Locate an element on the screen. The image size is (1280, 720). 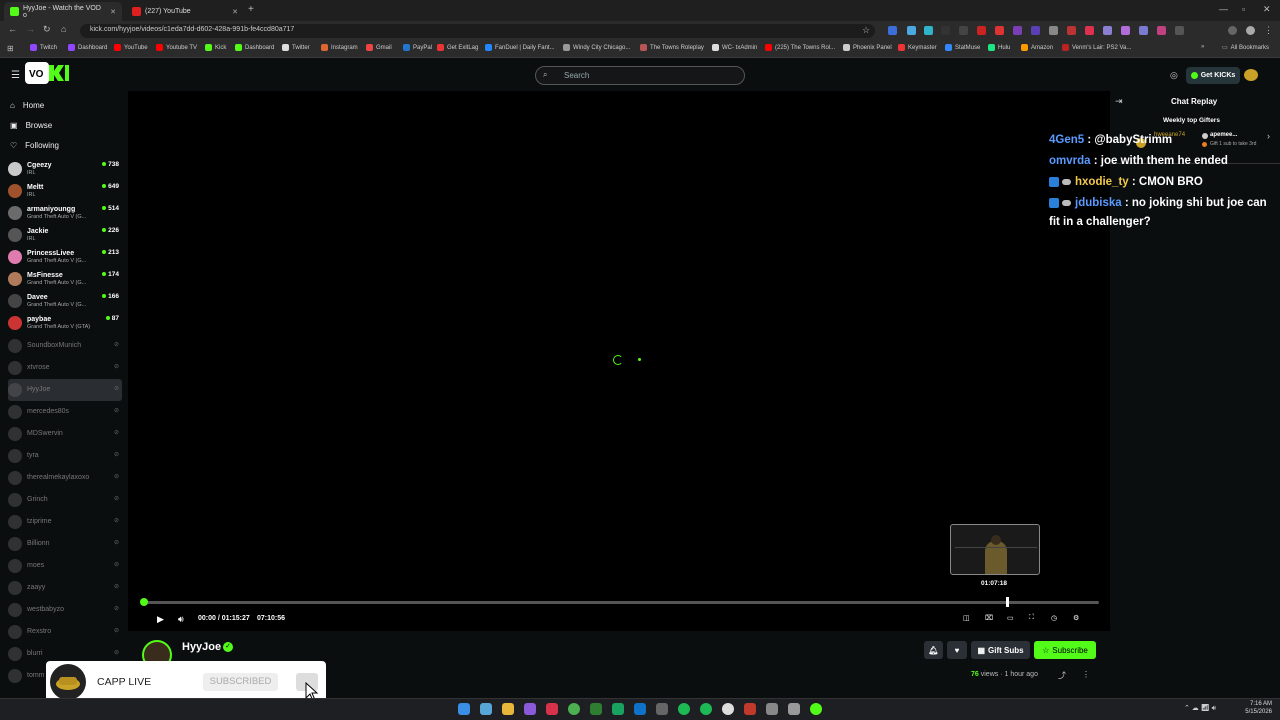
bookmark-item: Hulu is located at coordinates (999, 47).